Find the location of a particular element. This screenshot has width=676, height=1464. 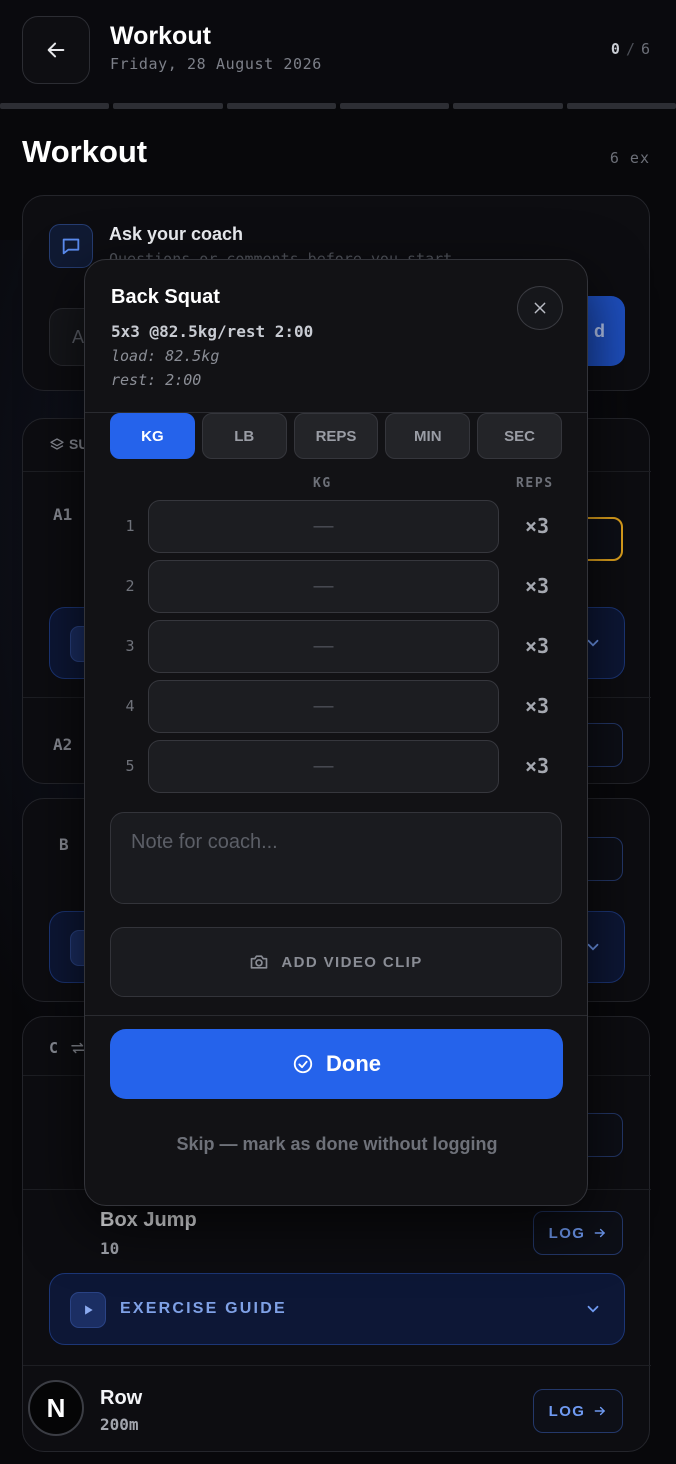

progress-counter: 0 / 6 is located at coordinates (630, 49).